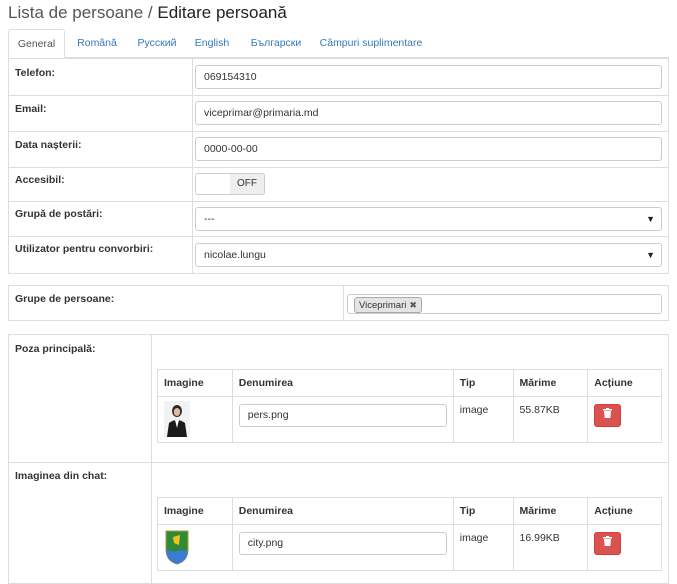 The height and width of the screenshot is (584, 677). What do you see at coordinates (97, 43) in the screenshot?
I see `tab-romana: Română` at bounding box center [97, 43].